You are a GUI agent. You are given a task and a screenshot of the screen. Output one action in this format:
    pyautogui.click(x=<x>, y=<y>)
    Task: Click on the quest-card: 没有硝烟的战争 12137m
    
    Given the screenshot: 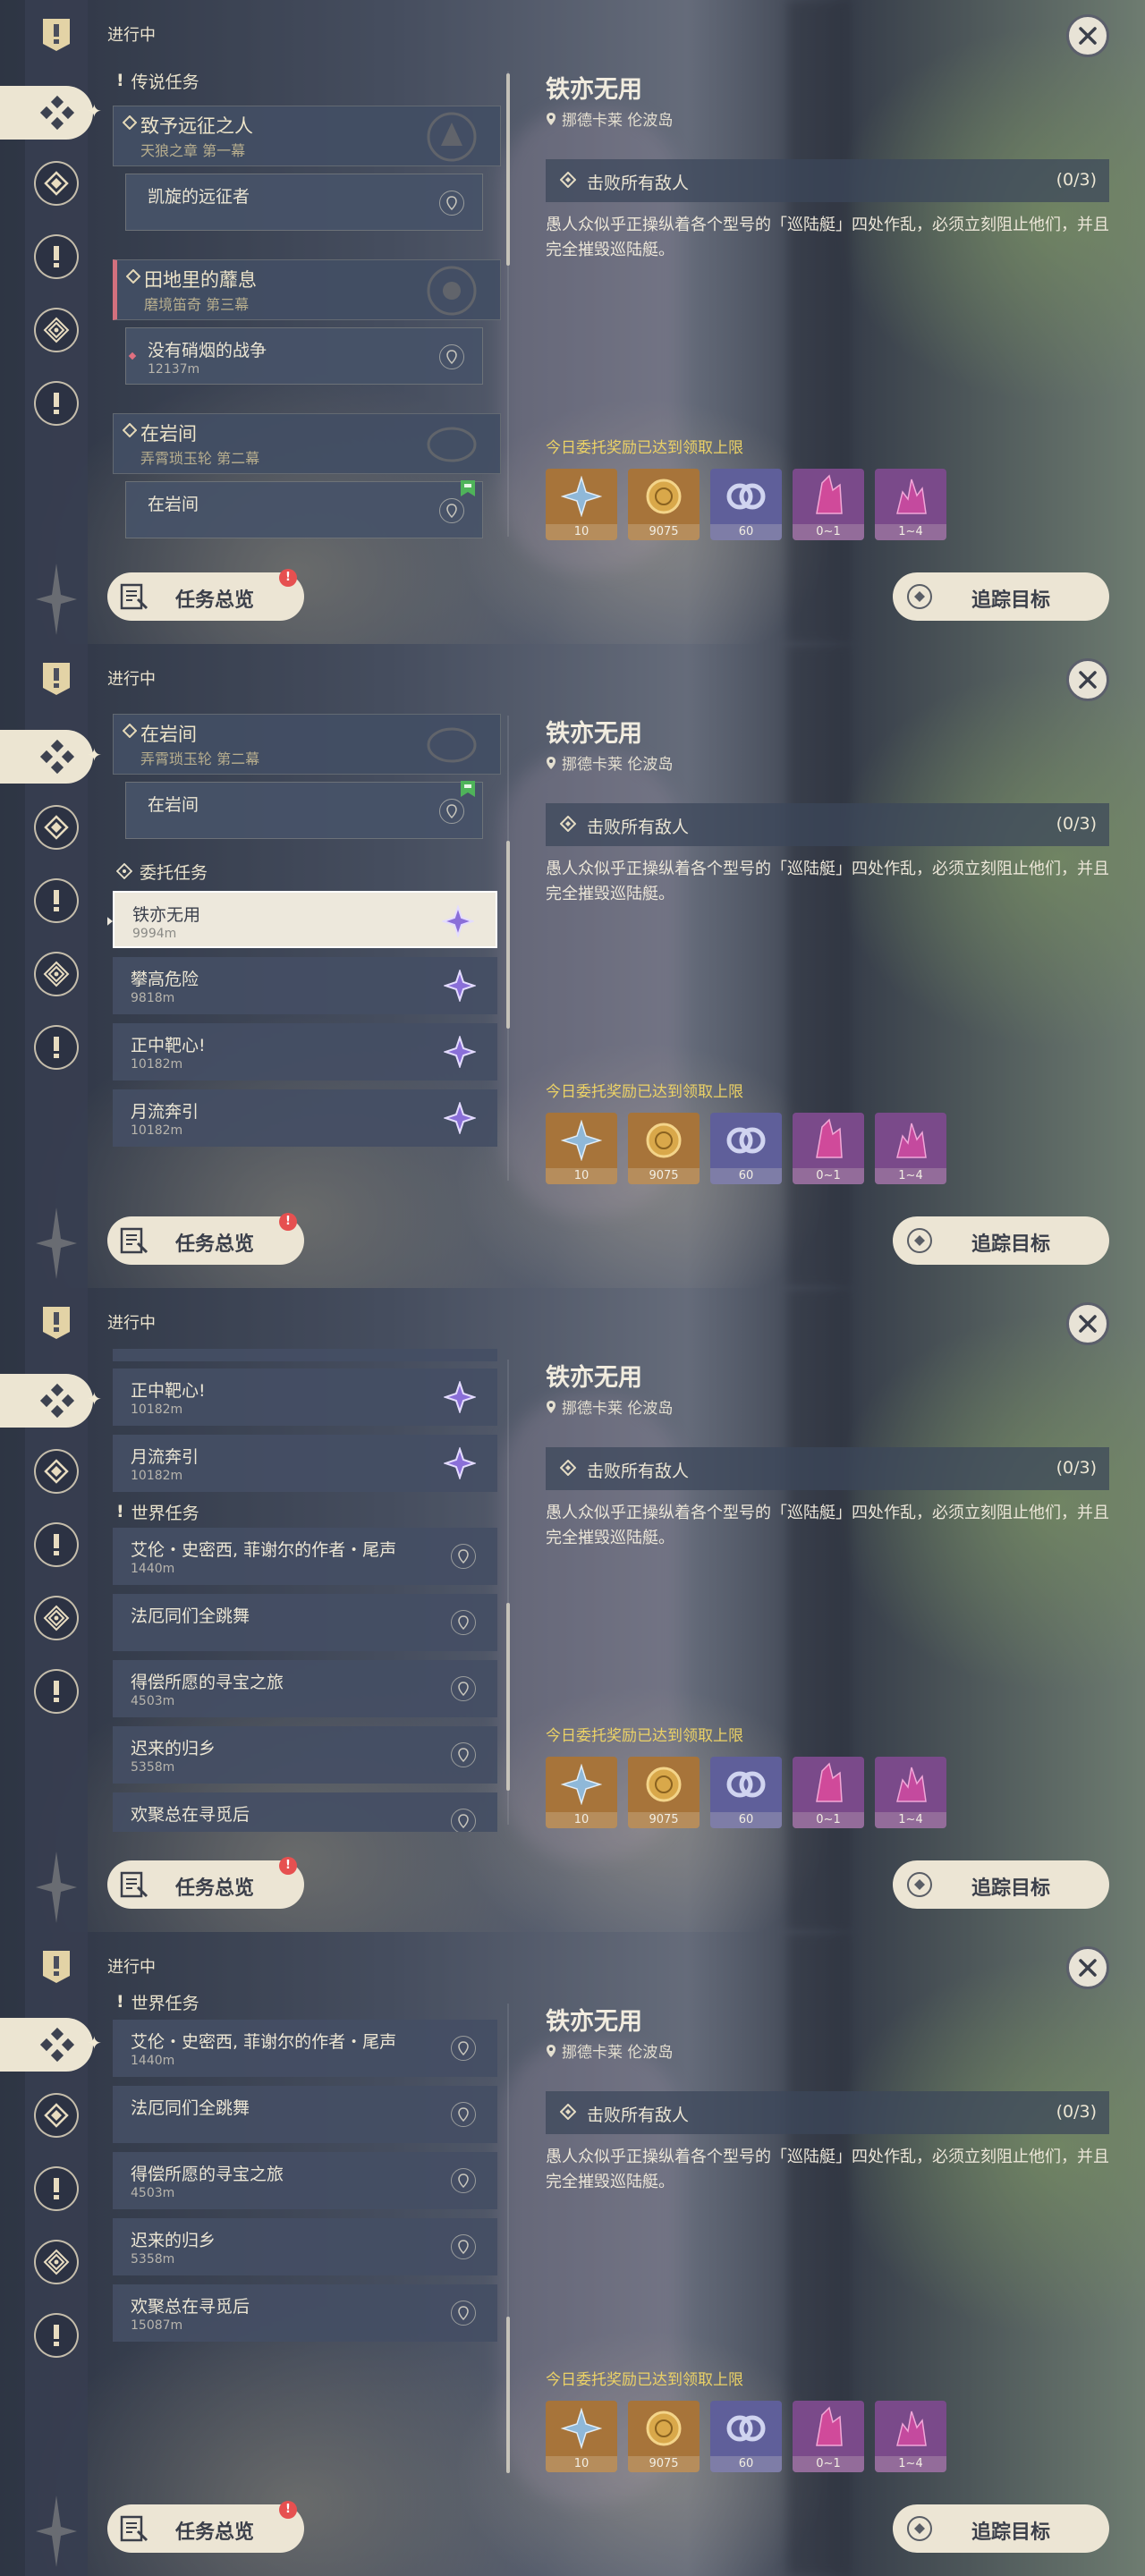 What is the action you would take?
    pyautogui.click(x=304, y=356)
    